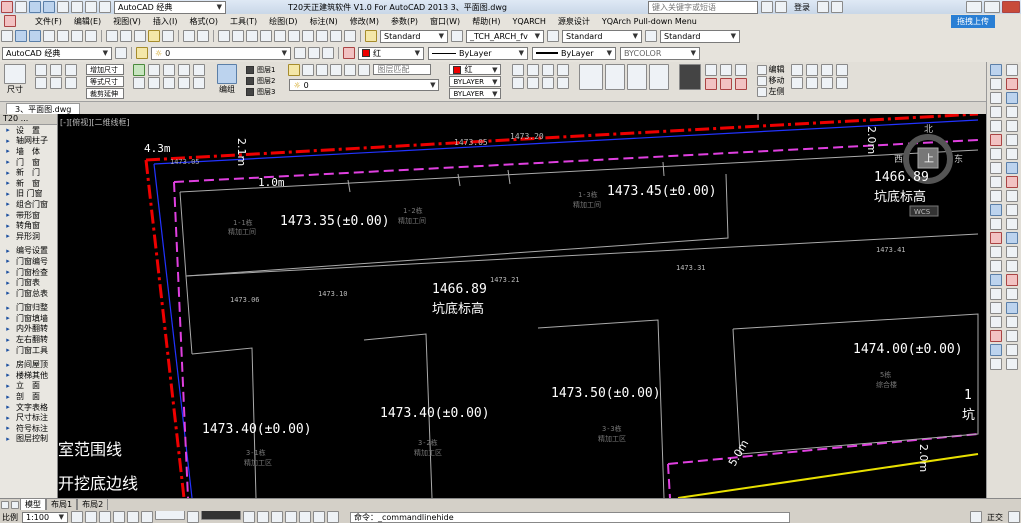  What do you see at coordinates (28, 172) in the screenshot?
I see `panel-item: ▸ 新 门` at bounding box center [28, 172].